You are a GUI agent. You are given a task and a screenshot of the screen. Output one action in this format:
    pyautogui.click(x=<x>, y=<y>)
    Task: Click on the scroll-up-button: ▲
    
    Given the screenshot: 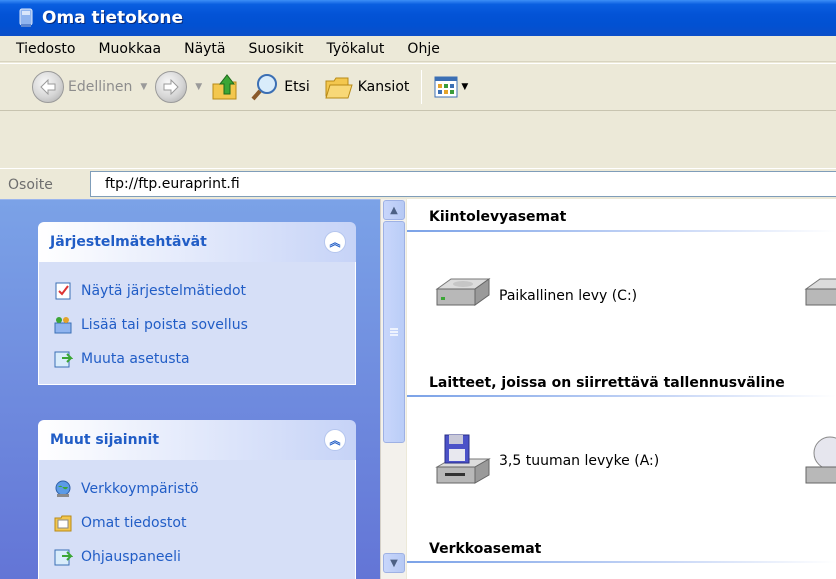 What is the action you would take?
    pyautogui.click(x=394, y=210)
    